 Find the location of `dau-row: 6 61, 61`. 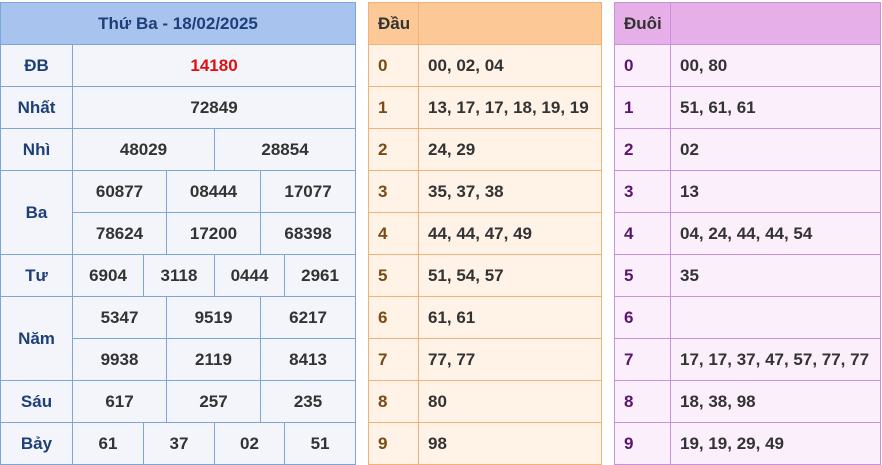

dau-row: 6 61, 61 is located at coordinates (485, 317).